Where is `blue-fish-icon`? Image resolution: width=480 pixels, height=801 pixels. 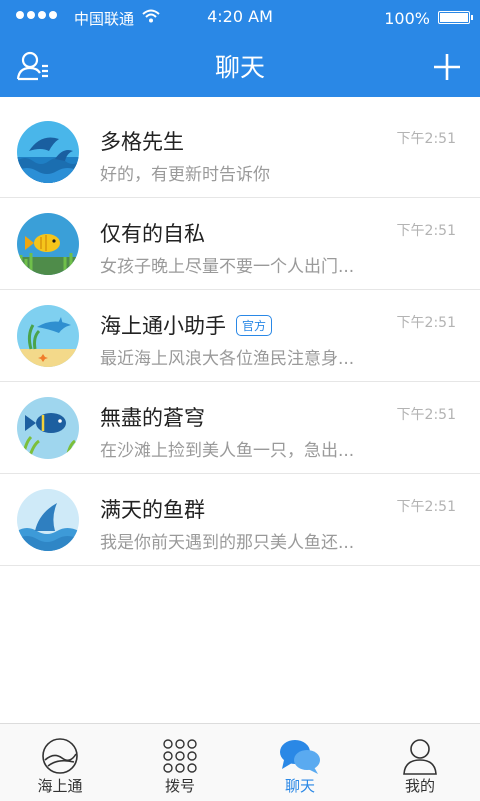
blue-fish-icon is located at coordinates (48, 428).